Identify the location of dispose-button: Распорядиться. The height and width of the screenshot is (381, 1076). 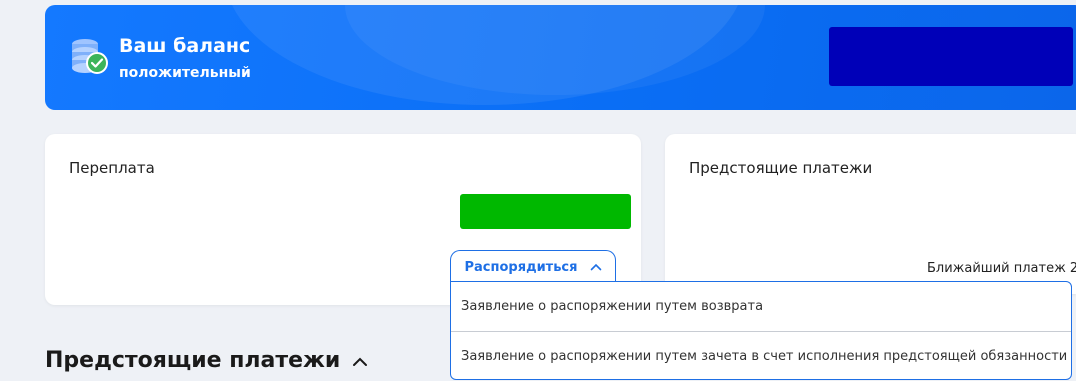
(533, 267).